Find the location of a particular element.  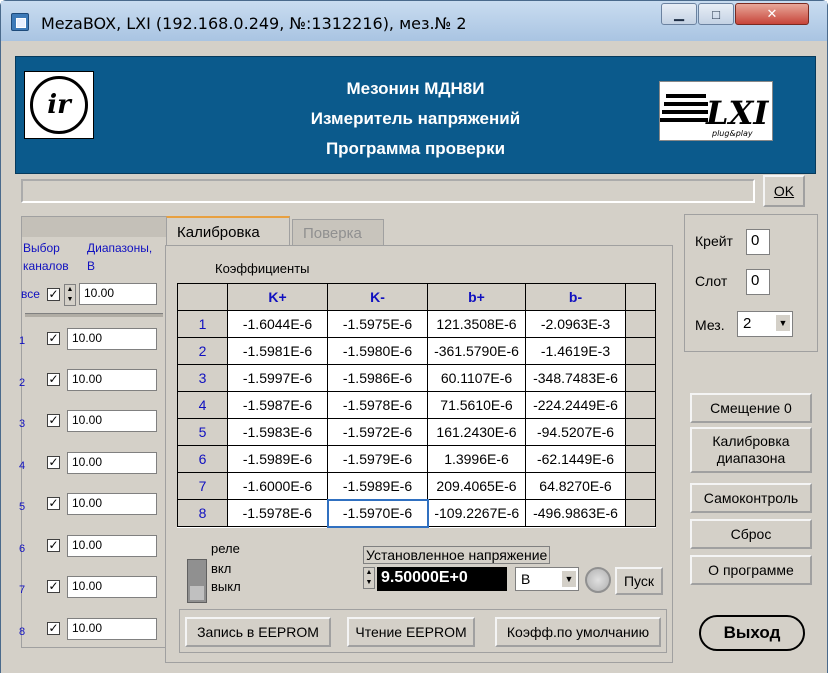

cell-b-minus: -62.1449E-6 is located at coordinates (575, 459).